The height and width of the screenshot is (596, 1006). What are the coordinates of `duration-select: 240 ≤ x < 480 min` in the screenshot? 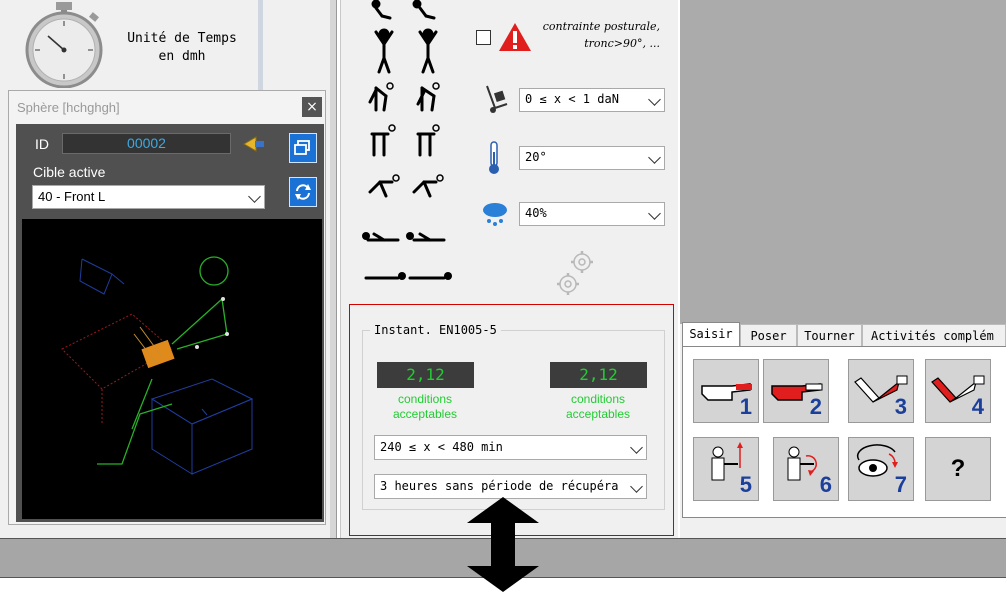 It's located at (510, 447).